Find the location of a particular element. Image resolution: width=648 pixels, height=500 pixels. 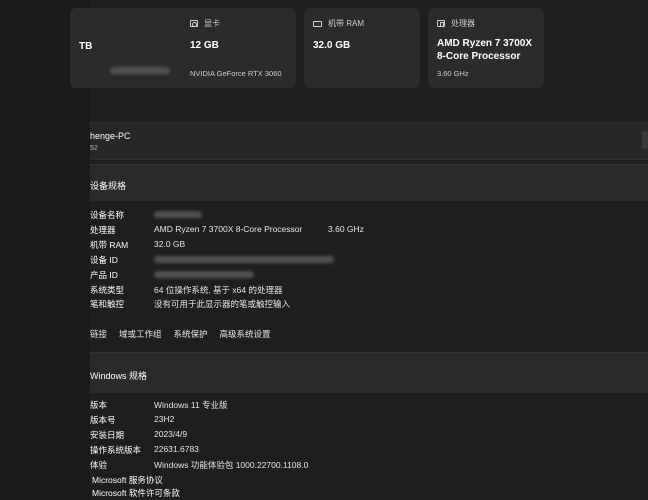

related-links: 链接 域或工作组 系统保护 高级系统设置 is located at coordinates (180, 334).